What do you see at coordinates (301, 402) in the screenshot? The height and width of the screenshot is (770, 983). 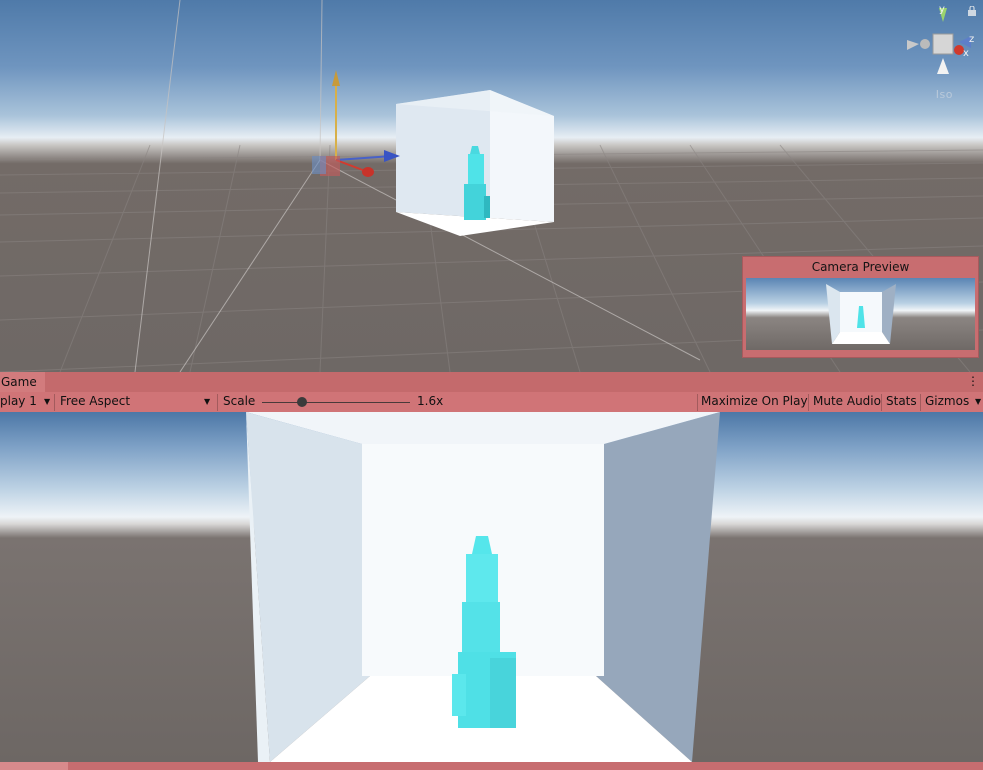 I see `scale-slider-thumb` at bounding box center [301, 402].